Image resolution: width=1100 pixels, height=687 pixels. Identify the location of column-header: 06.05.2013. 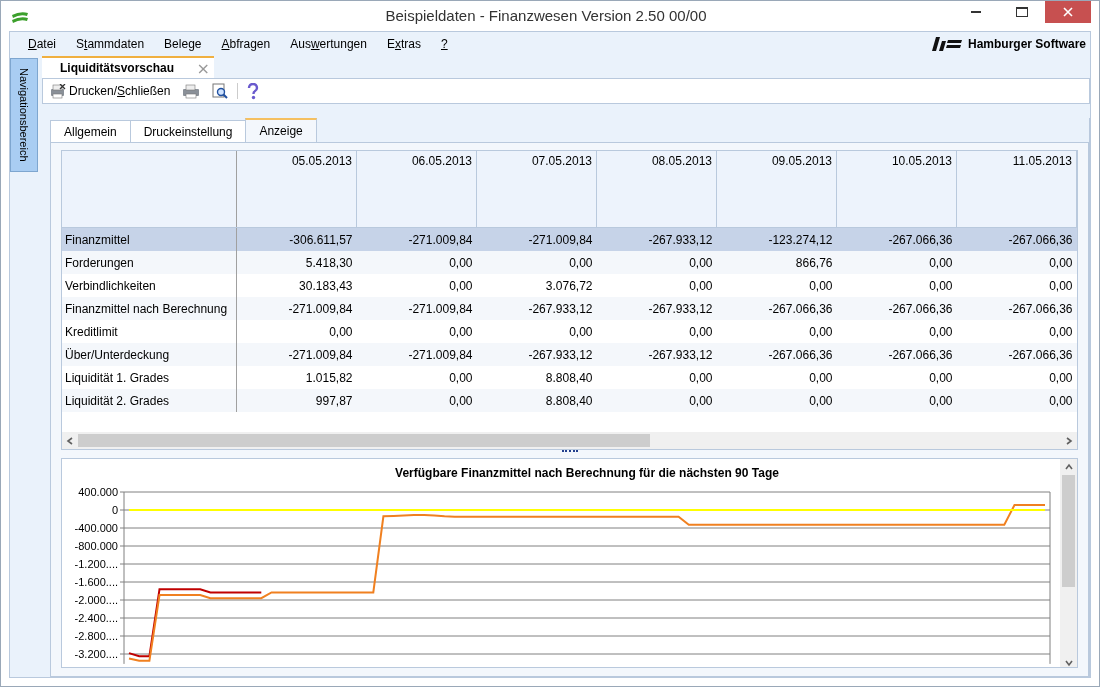
(416, 189).